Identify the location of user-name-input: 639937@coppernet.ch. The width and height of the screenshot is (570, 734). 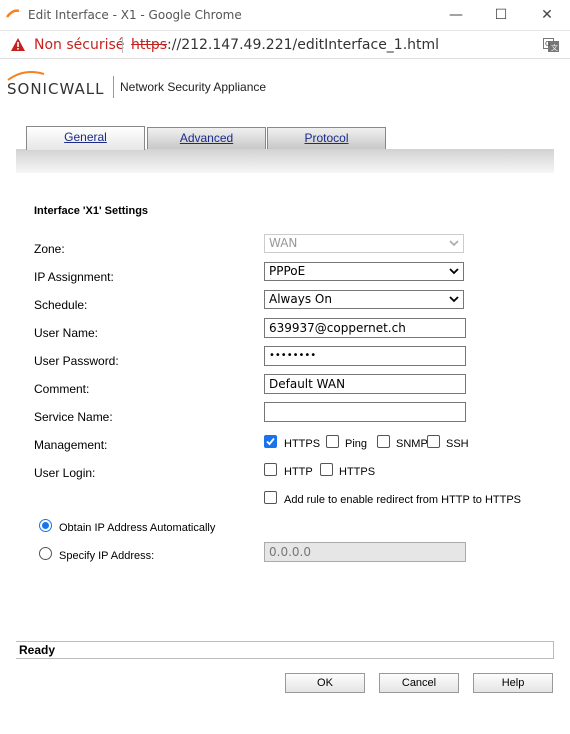
(365, 328).